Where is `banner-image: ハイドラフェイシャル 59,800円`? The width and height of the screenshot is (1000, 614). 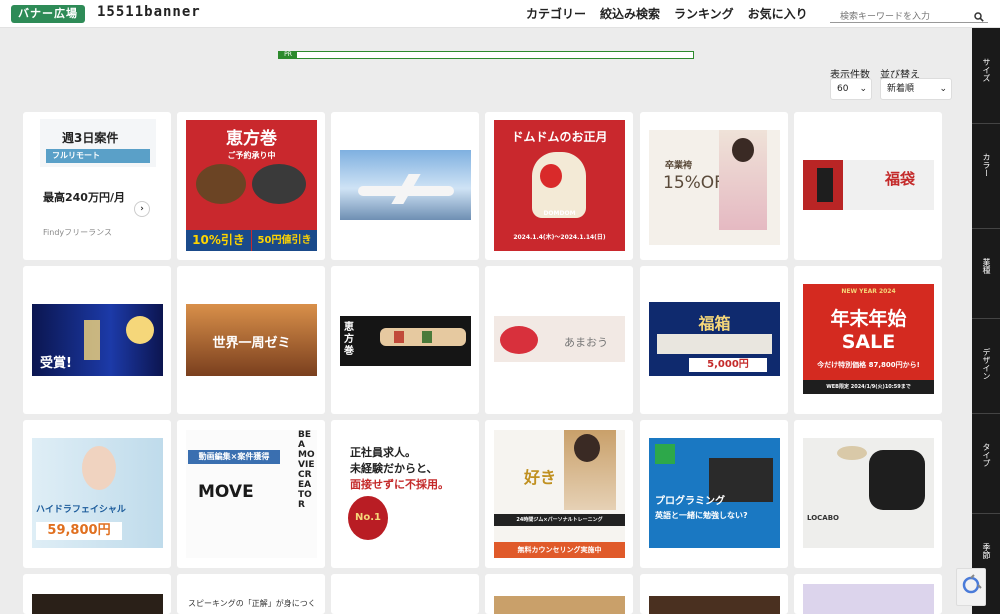 banner-image: ハイドラフェイシャル 59,800円 is located at coordinates (97, 493).